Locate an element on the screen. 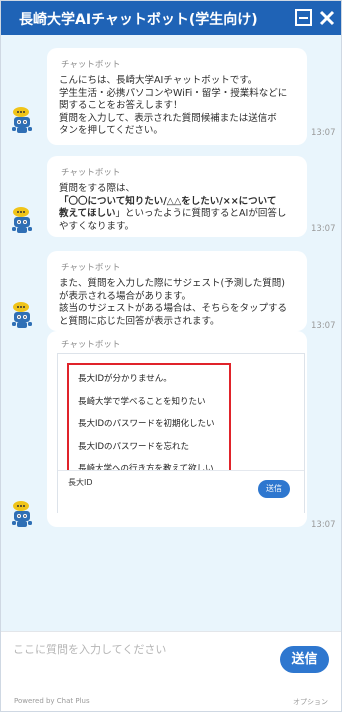 This screenshot has height=712, width=342. suggest-send-button: 送信 is located at coordinates (274, 489).